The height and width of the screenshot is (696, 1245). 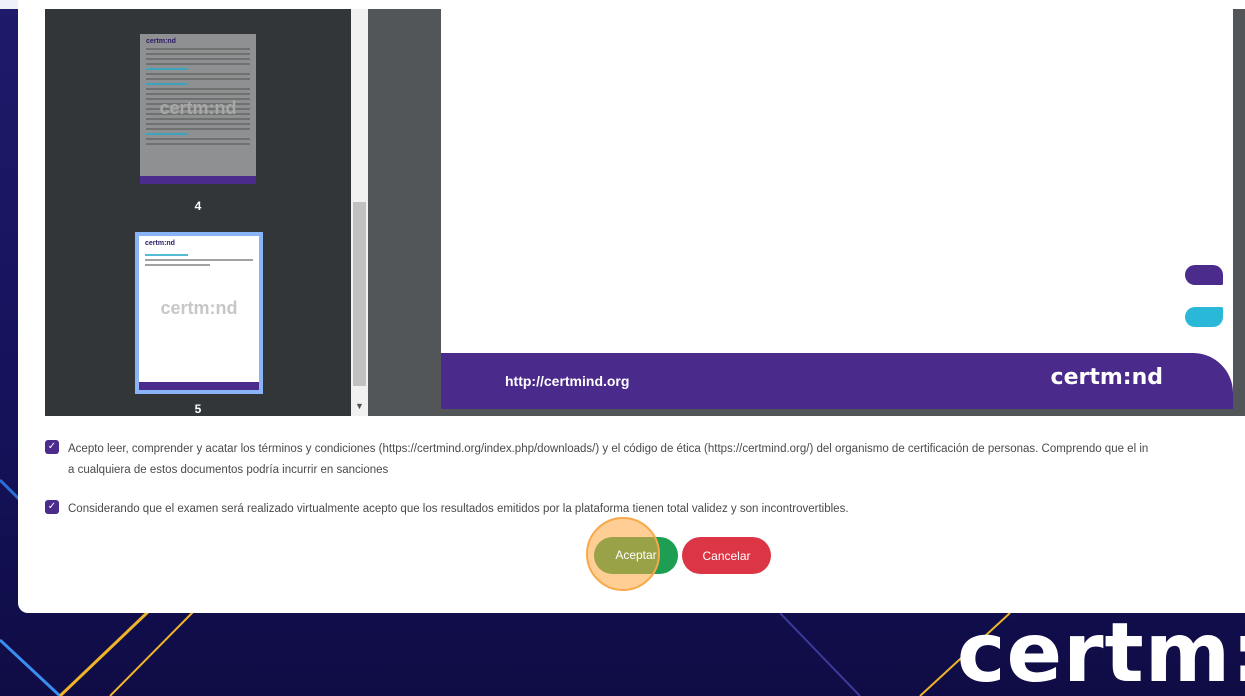 What do you see at coordinates (1106, 377) in the screenshot?
I see `footer-logo: certm:nd` at bounding box center [1106, 377].